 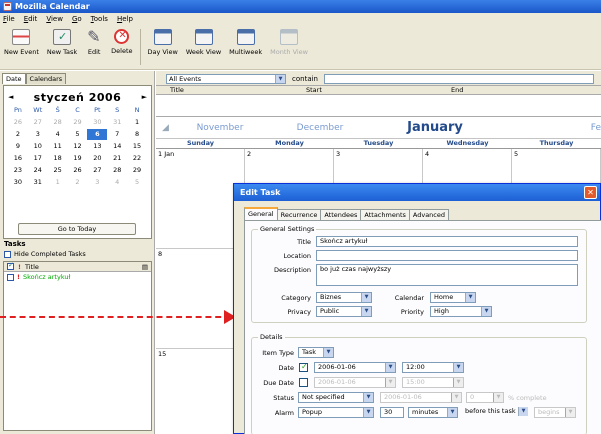 What do you see at coordinates (378, 90) in the screenshot?
I see `column-start: Start` at bounding box center [378, 90].